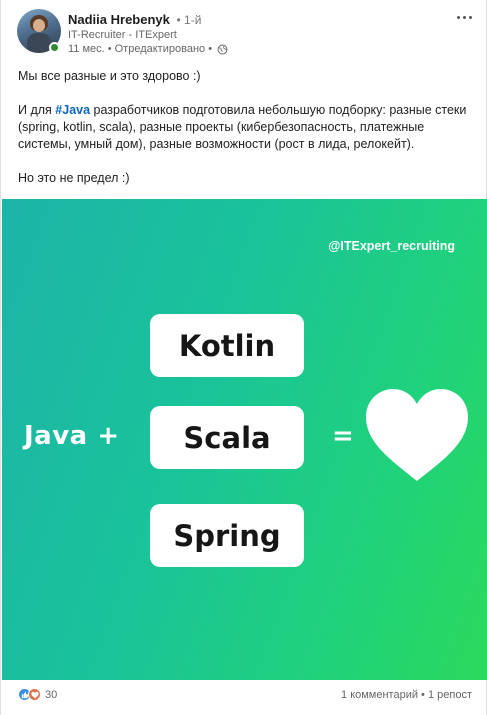  I want to click on equals-sign: =, so click(343, 436).